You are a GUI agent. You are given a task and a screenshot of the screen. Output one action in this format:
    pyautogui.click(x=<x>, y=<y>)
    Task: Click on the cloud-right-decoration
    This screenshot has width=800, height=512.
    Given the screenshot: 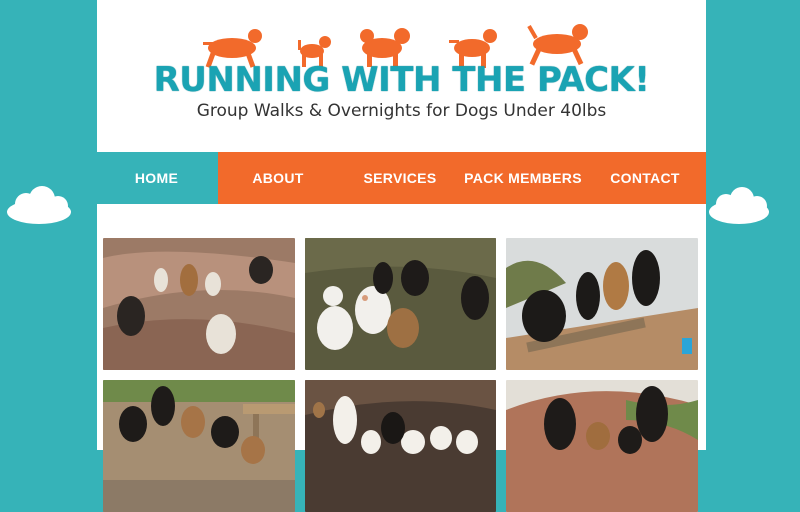 What is the action you would take?
    pyautogui.click(x=739, y=205)
    